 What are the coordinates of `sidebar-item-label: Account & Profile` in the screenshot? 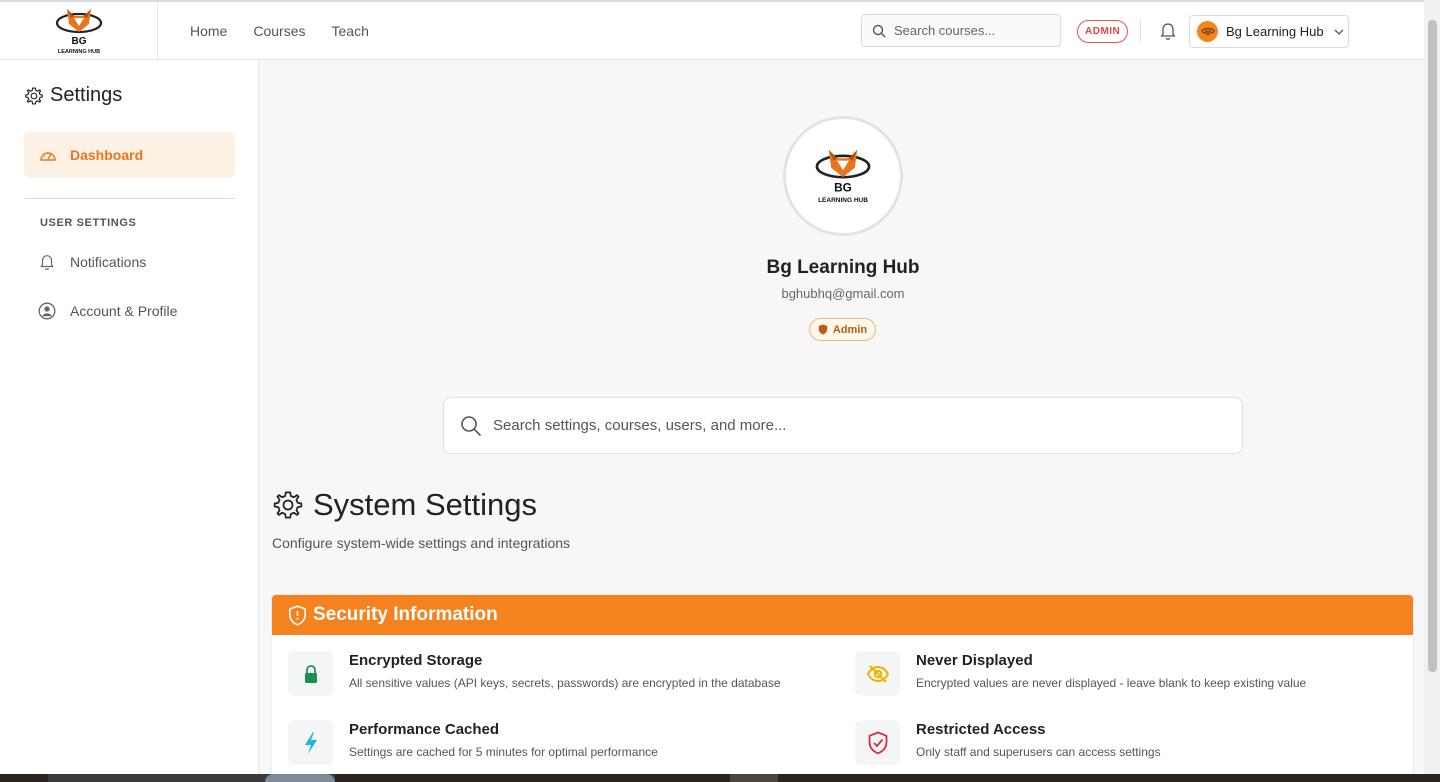 It's located at (124, 311).